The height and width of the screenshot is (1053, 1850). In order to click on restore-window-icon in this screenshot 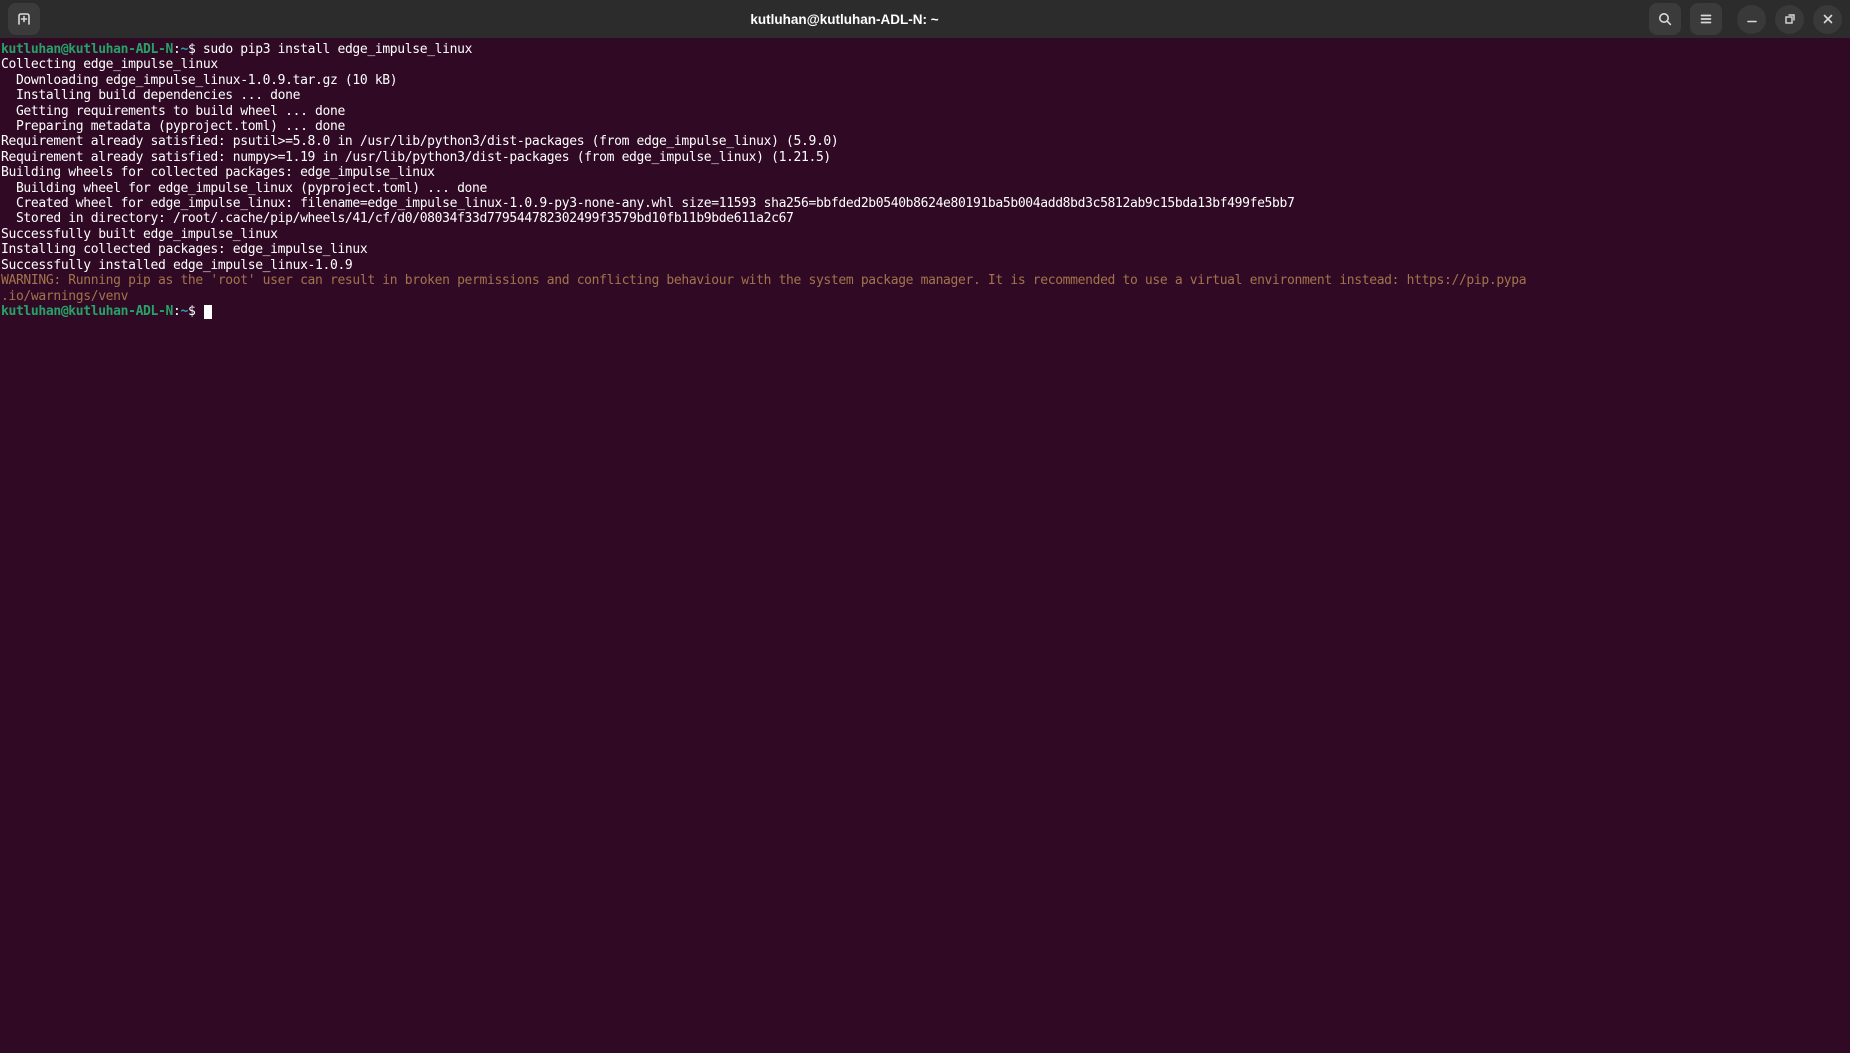, I will do `click(1790, 19)`.